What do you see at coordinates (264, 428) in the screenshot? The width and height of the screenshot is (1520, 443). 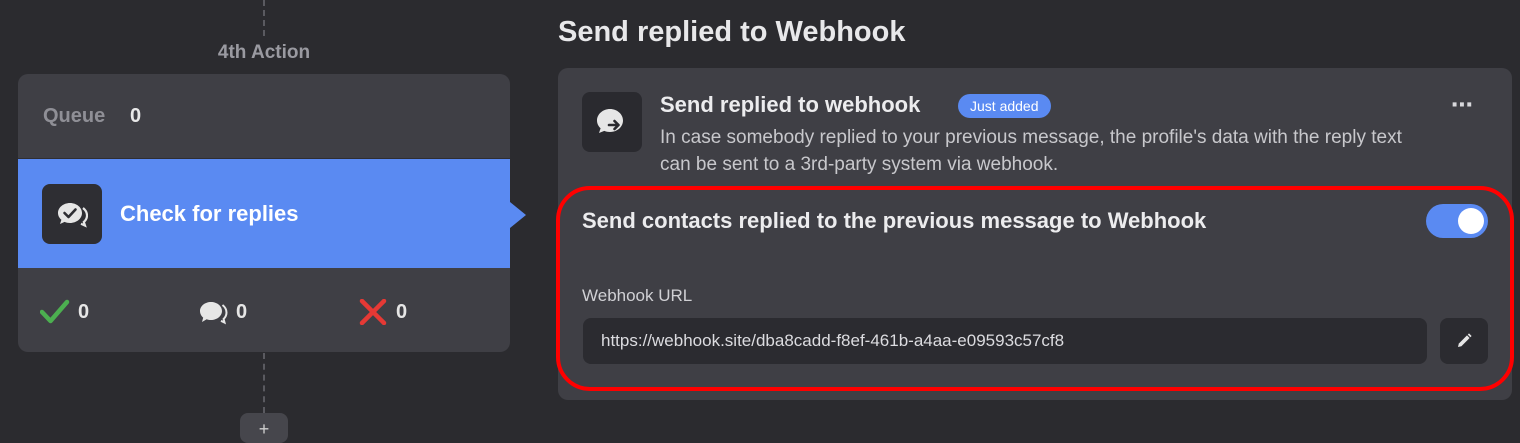 I see `add-step-button: +` at bounding box center [264, 428].